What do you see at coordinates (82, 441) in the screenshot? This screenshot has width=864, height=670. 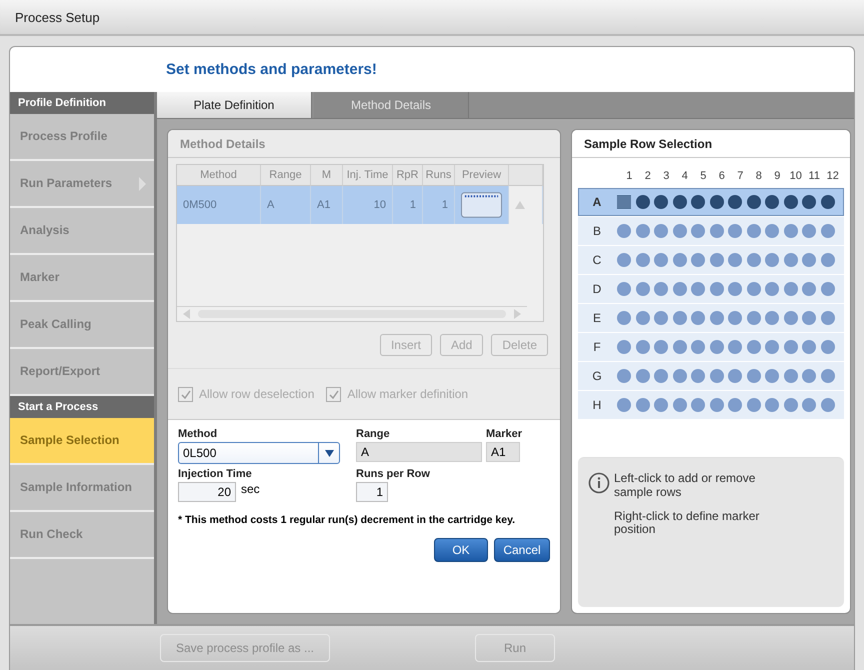 I see `sidebar-item: Sample Selection` at bounding box center [82, 441].